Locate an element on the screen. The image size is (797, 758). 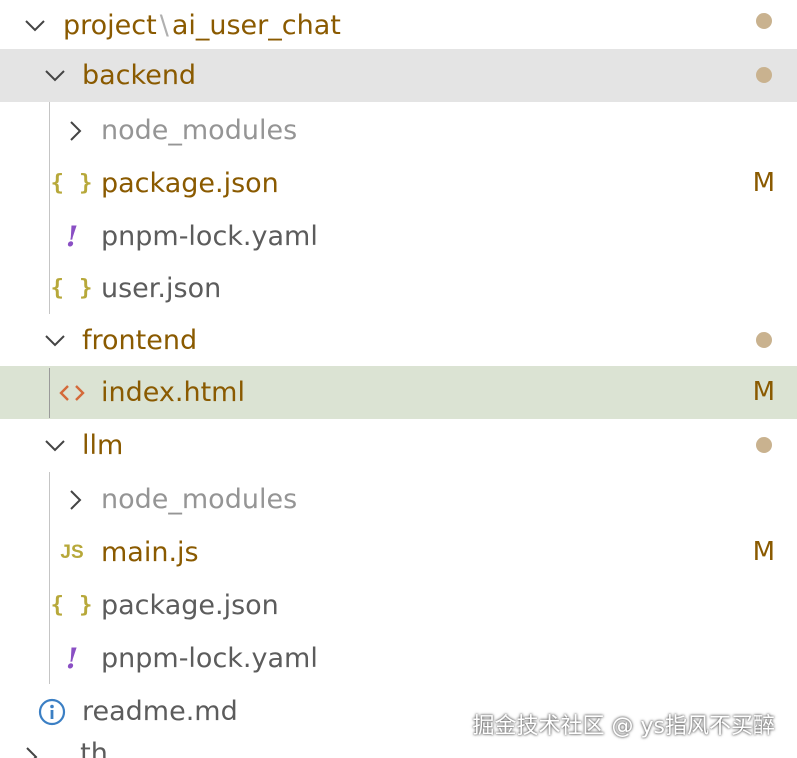
file-label-index-html: index.html is located at coordinates (173, 392).